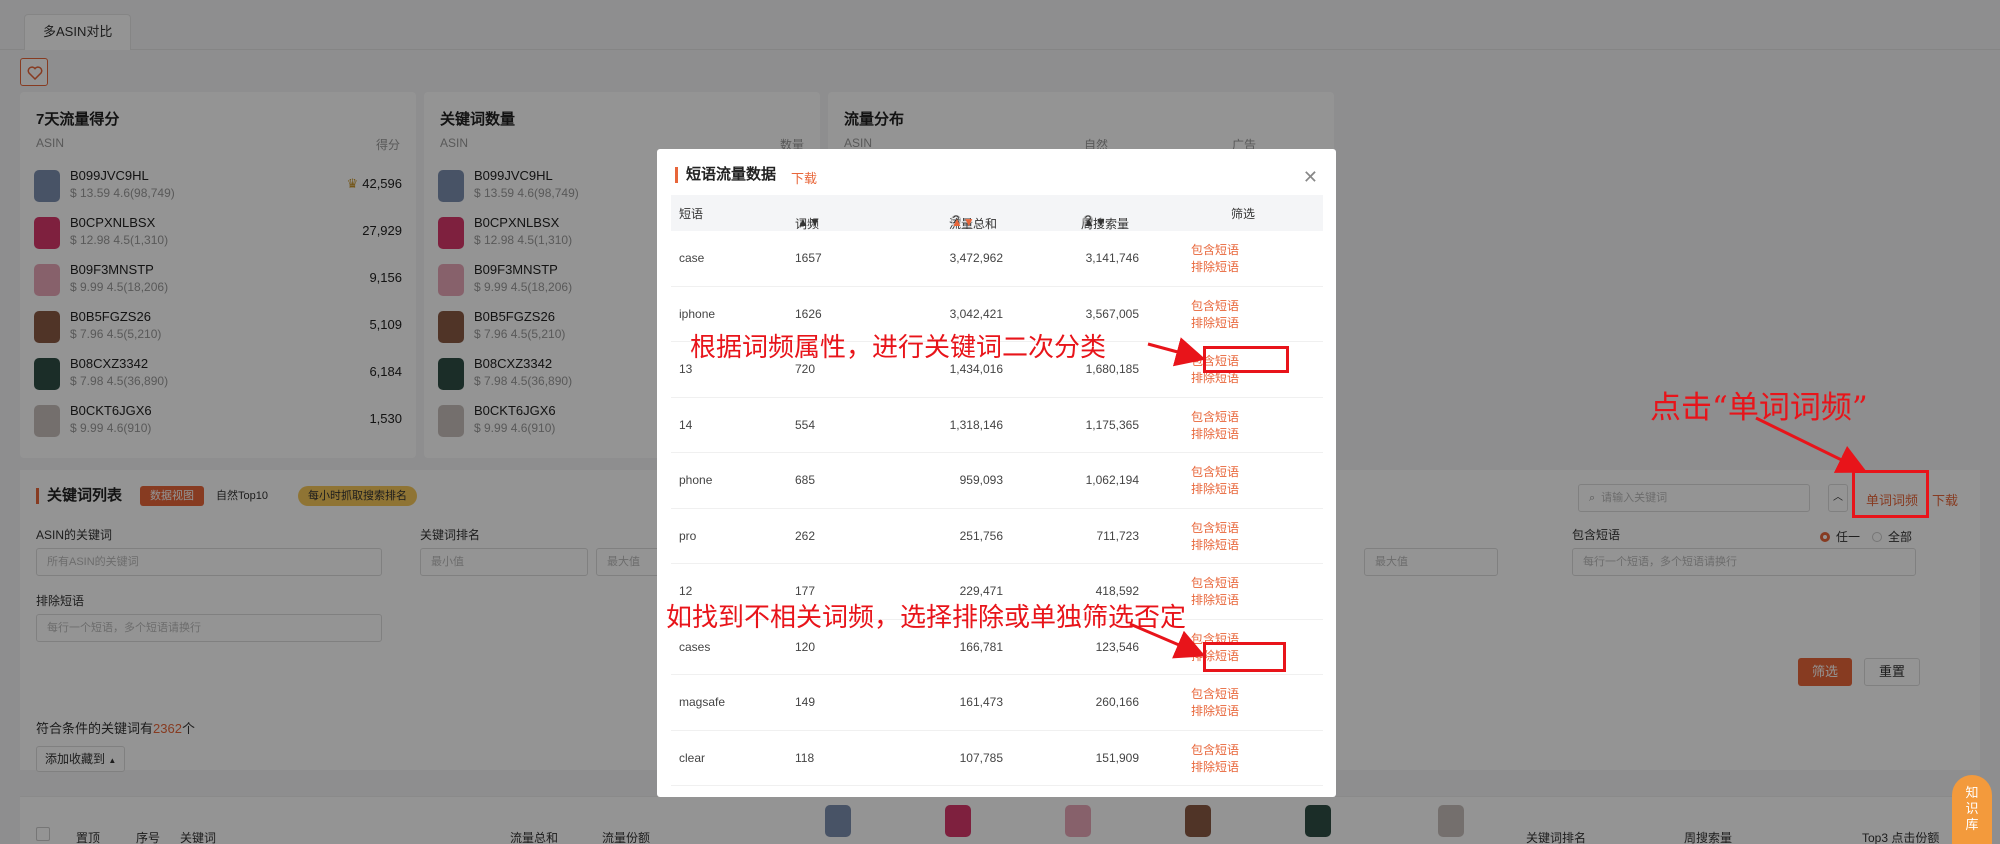 Image resolution: width=2000 pixels, height=844 pixels. What do you see at coordinates (898, 348) in the screenshot?
I see `annotation-classify: 根据词频属性，进行关键词二次分类` at bounding box center [898, 348].